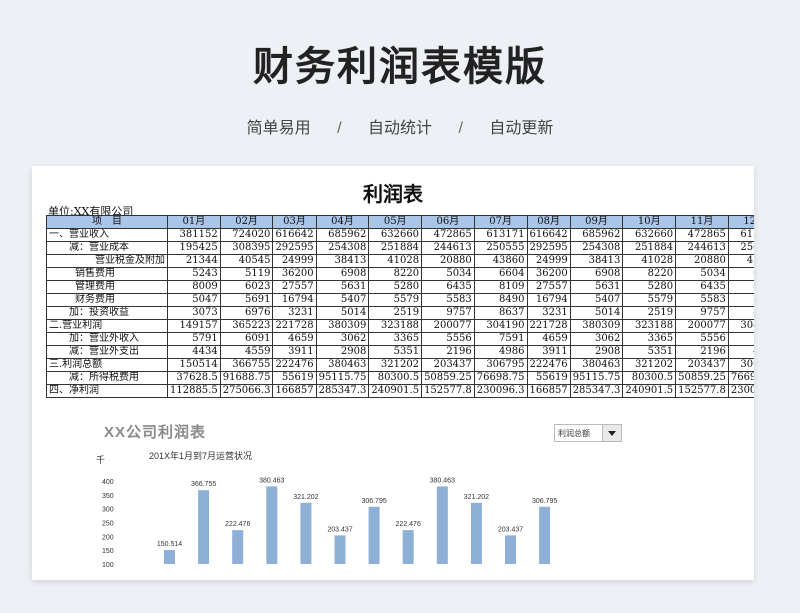 Image resolution: width=800 pixels, height=613 pixels. What do you see at coordinates (395, 235) in the screenshot?
I see `table-cell: 632660` at bounding box center [395, 235].